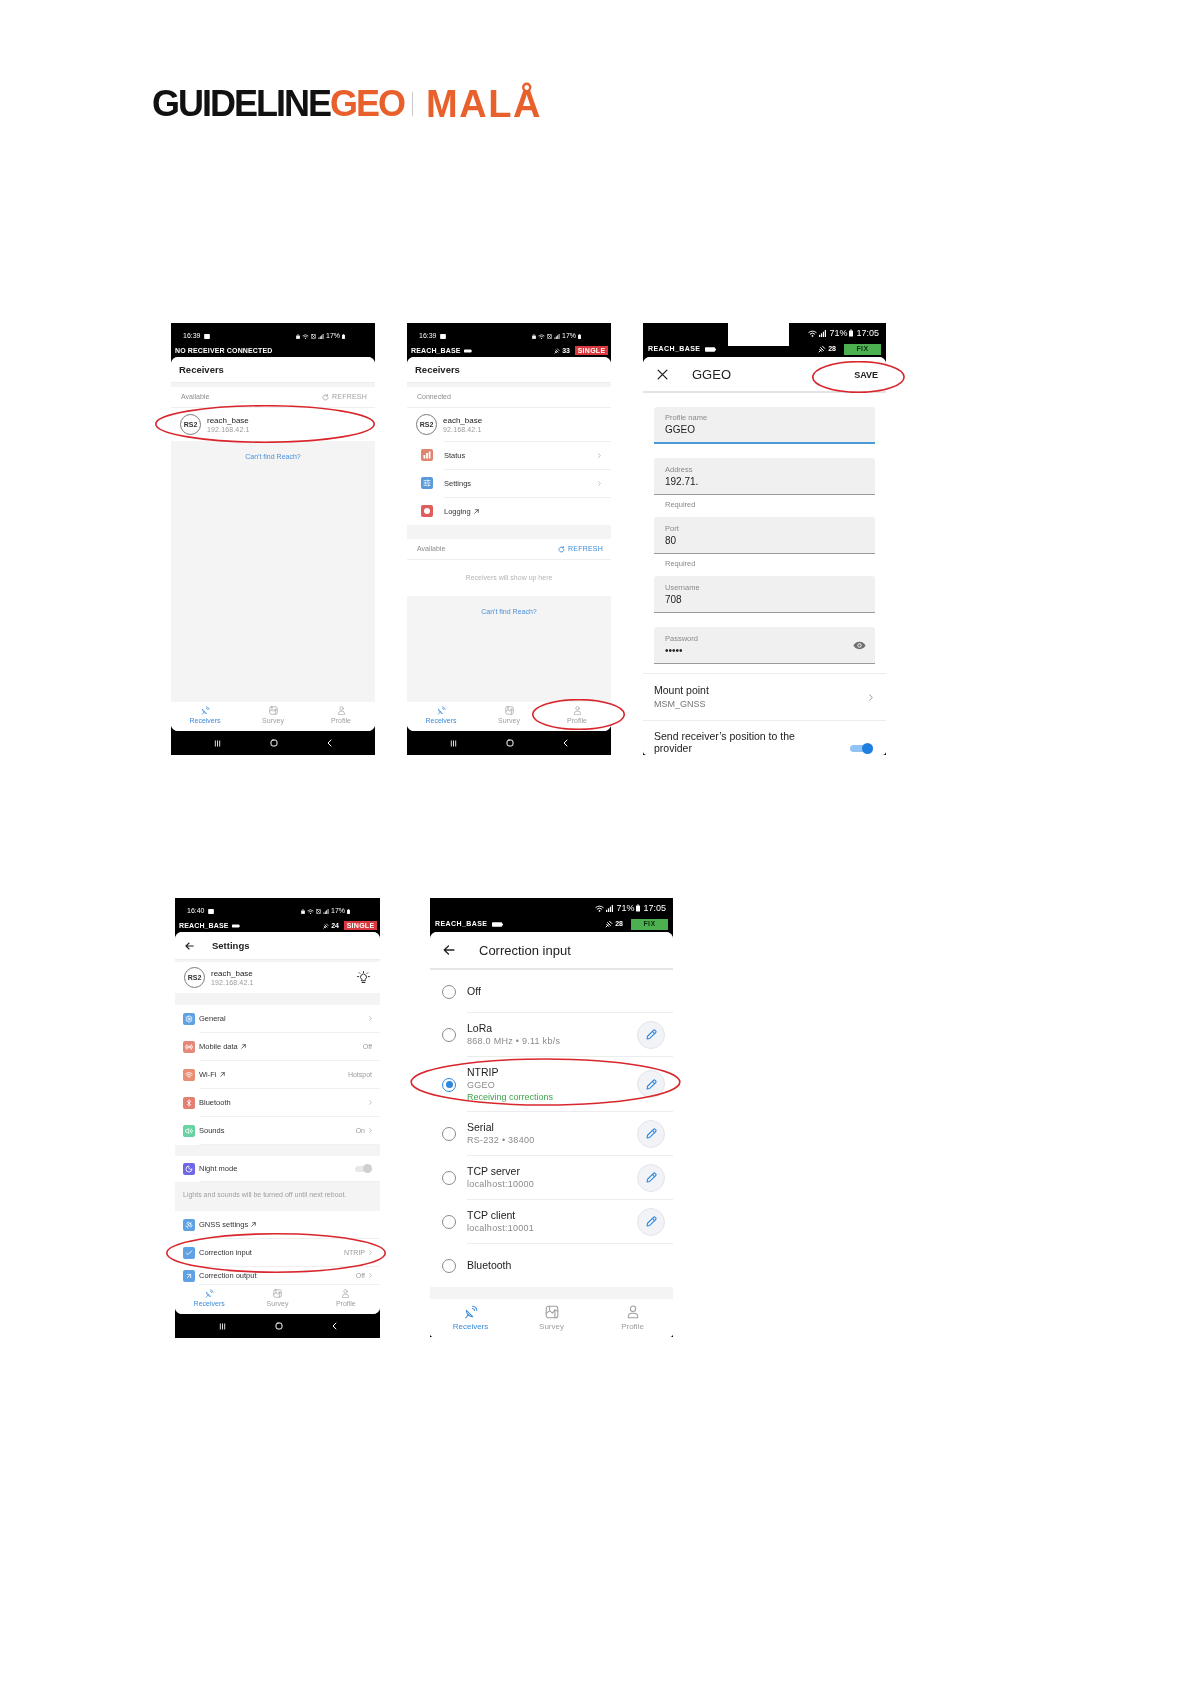 This screenshot has width=1191, height=1684. I want to click on close-icon, so click(662, 374).